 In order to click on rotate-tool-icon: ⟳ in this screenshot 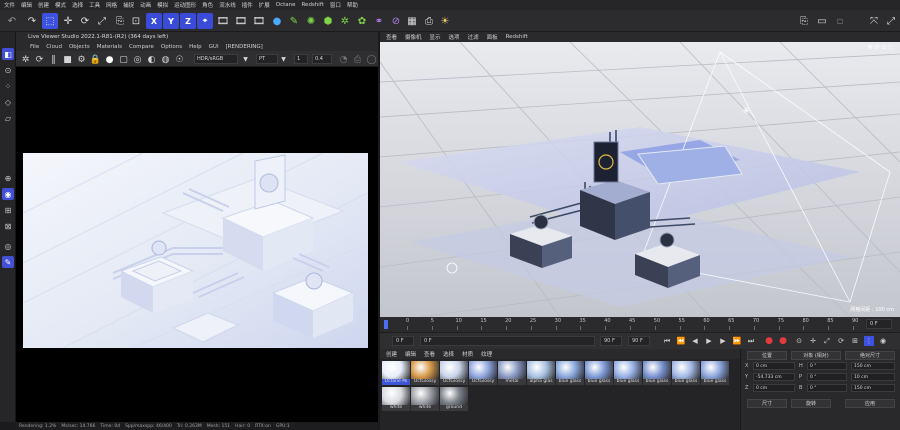, I will do `click(85, 21)`.